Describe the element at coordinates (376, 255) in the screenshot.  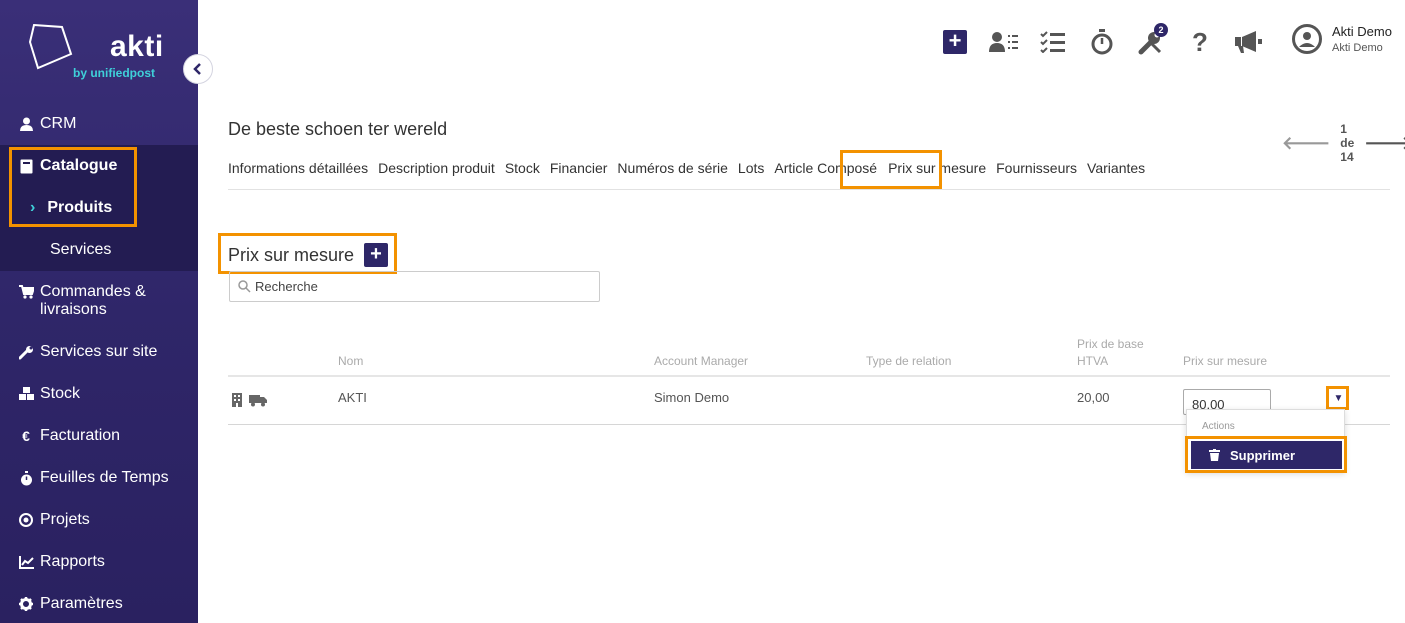
I see `add-custom-price-button: +` at that location.